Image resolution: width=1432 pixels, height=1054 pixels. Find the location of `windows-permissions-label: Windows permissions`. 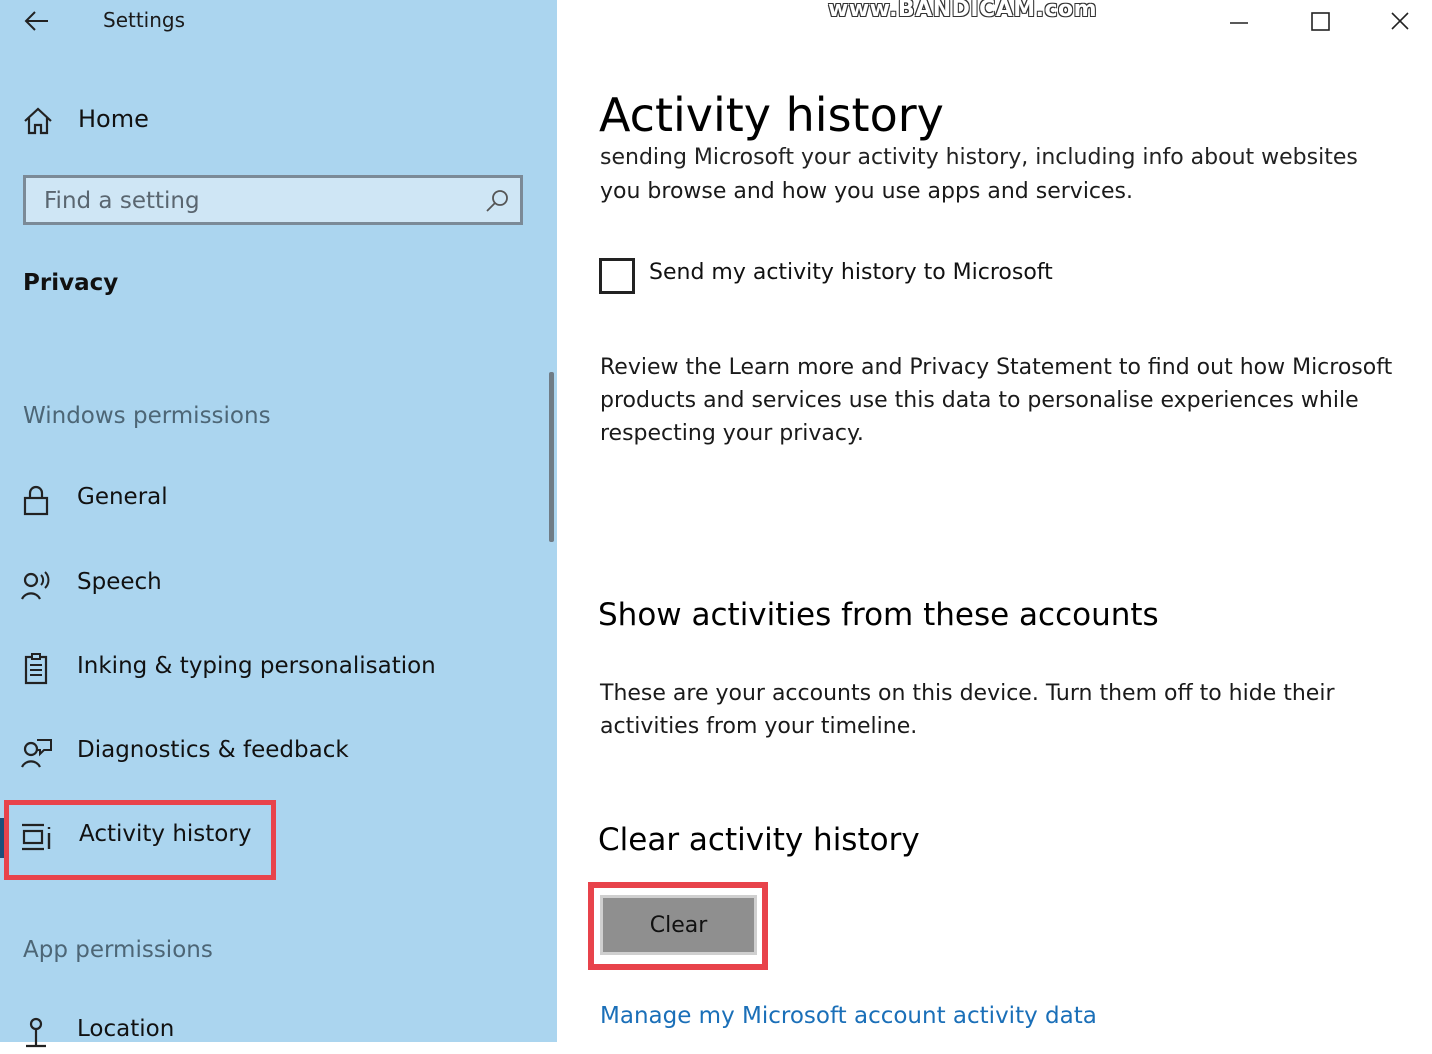

windows-permissions-label: Windows permissions is located at coordinates (147, 416).